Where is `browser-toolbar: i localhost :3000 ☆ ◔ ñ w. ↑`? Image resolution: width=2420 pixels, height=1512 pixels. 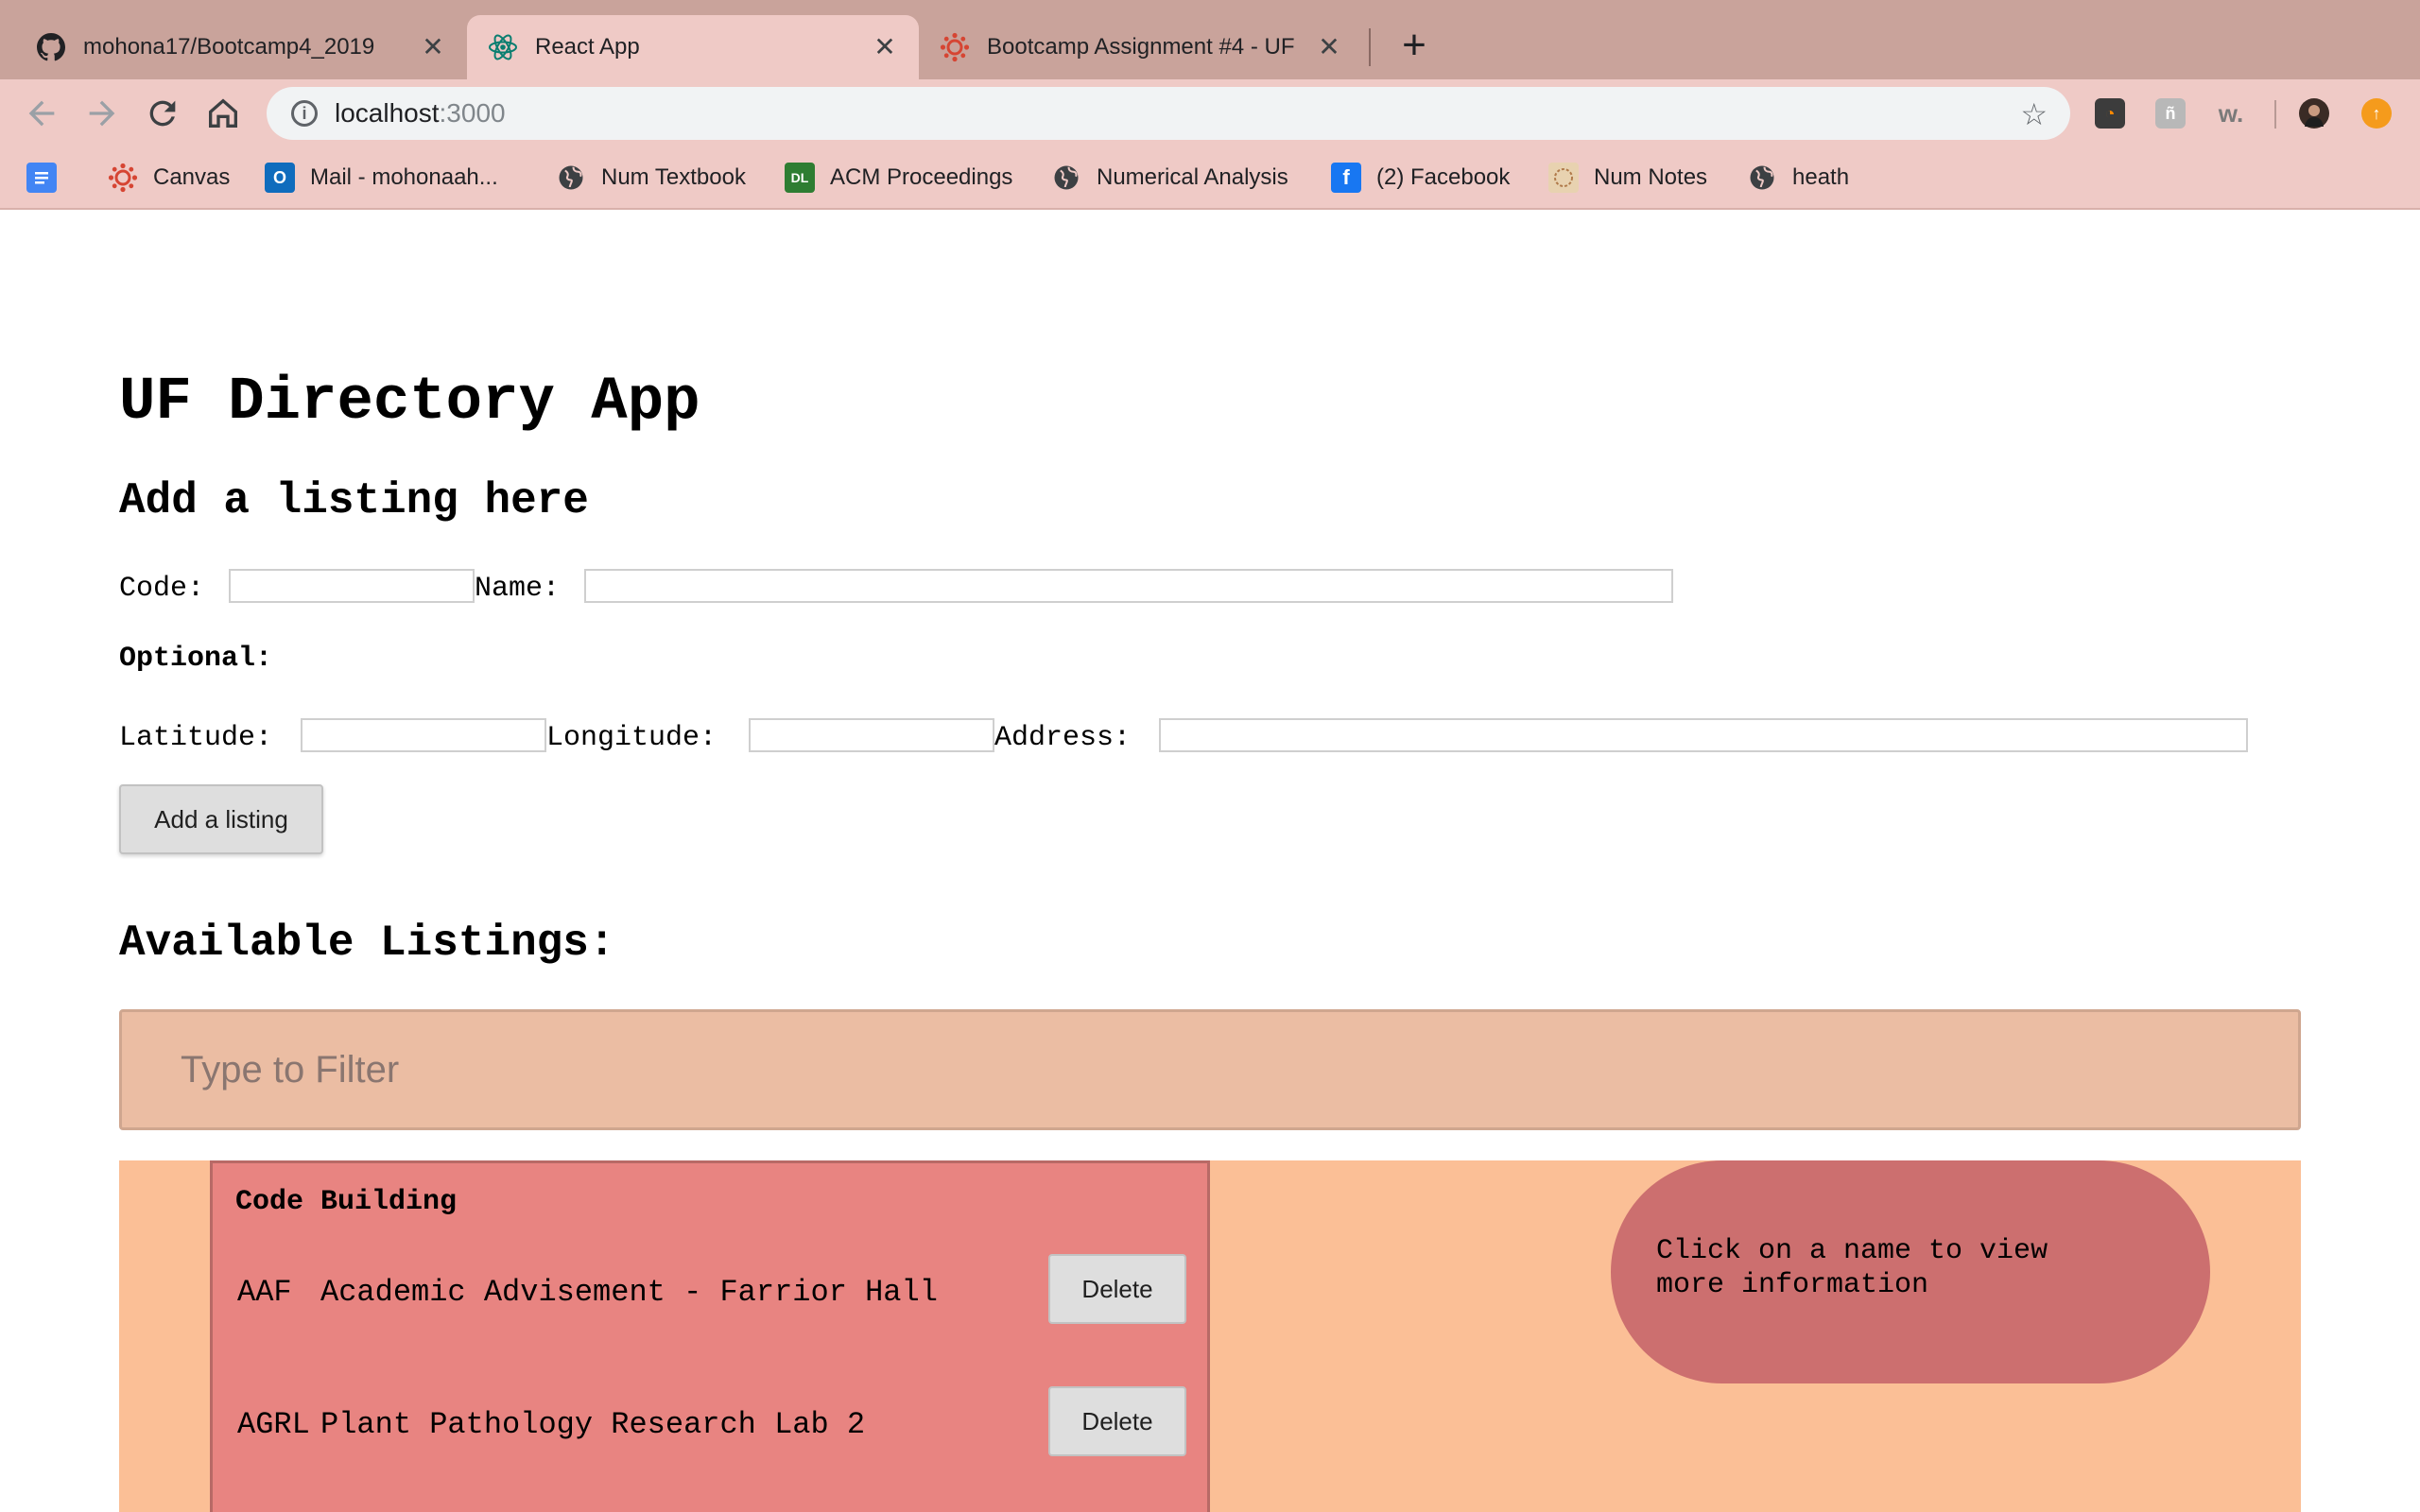 browser-toolbar: i localhost :3000 ☆ ◔ ñ w. ↑ is located at coordinates (1210, 113).